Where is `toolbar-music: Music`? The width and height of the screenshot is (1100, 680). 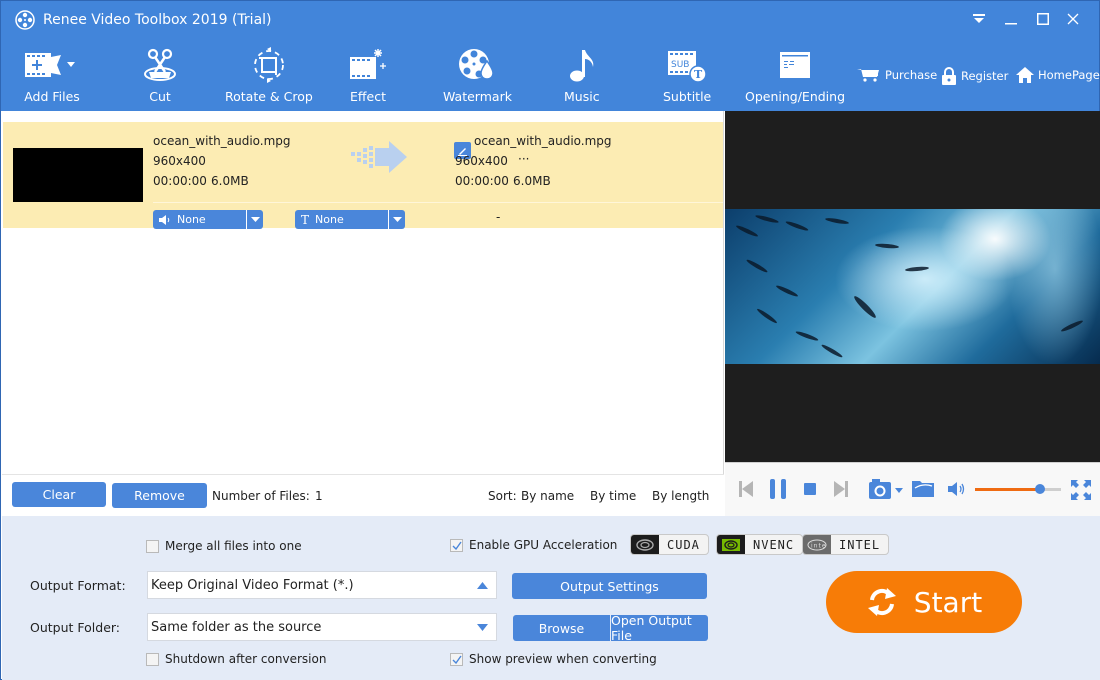
toolbar-music: Music is located at coordinates (582, 74).